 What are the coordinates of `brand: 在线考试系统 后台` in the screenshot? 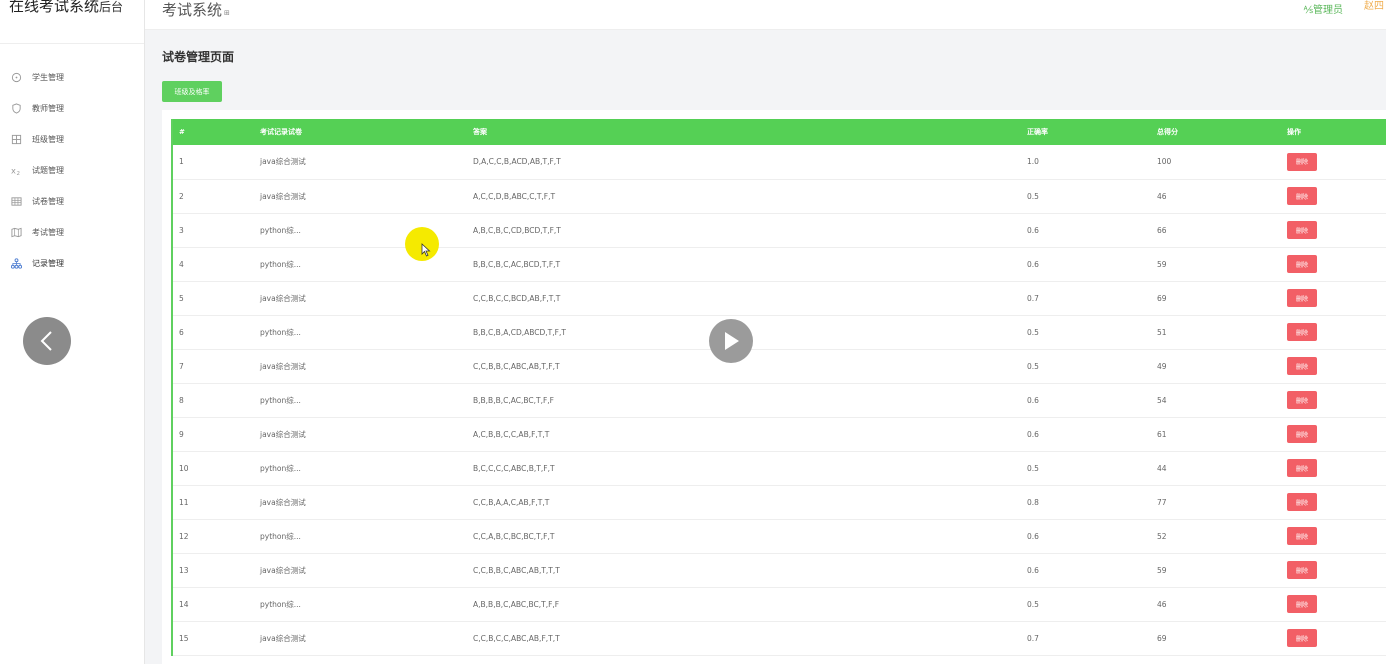 It's located at (72, 22).